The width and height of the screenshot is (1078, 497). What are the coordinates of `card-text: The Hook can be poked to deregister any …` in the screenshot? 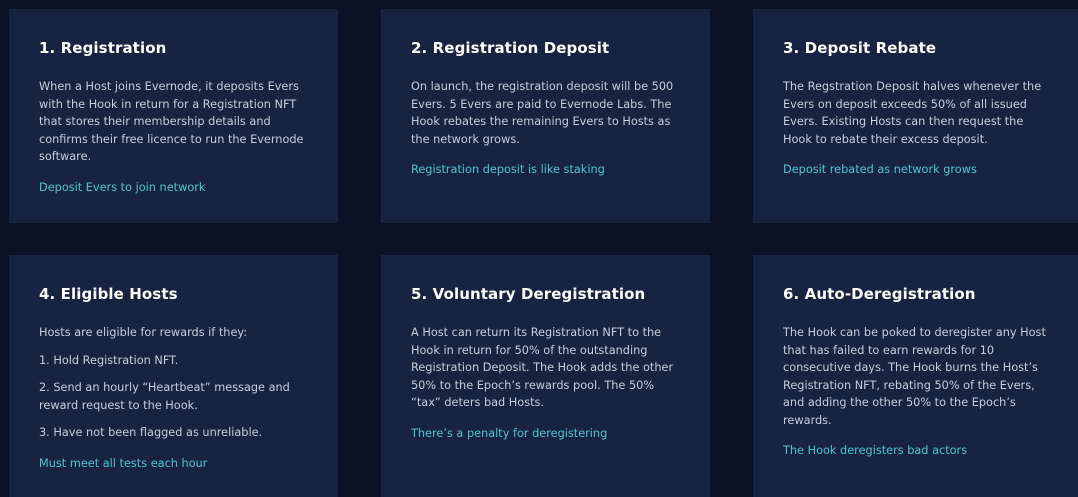 It's located at (914, 376).